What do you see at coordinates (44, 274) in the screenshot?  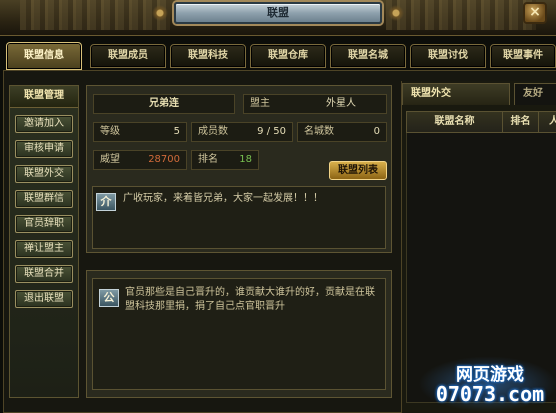 I see `merge-alliance-button: 联盟合并` at bounding box center [44, 274].